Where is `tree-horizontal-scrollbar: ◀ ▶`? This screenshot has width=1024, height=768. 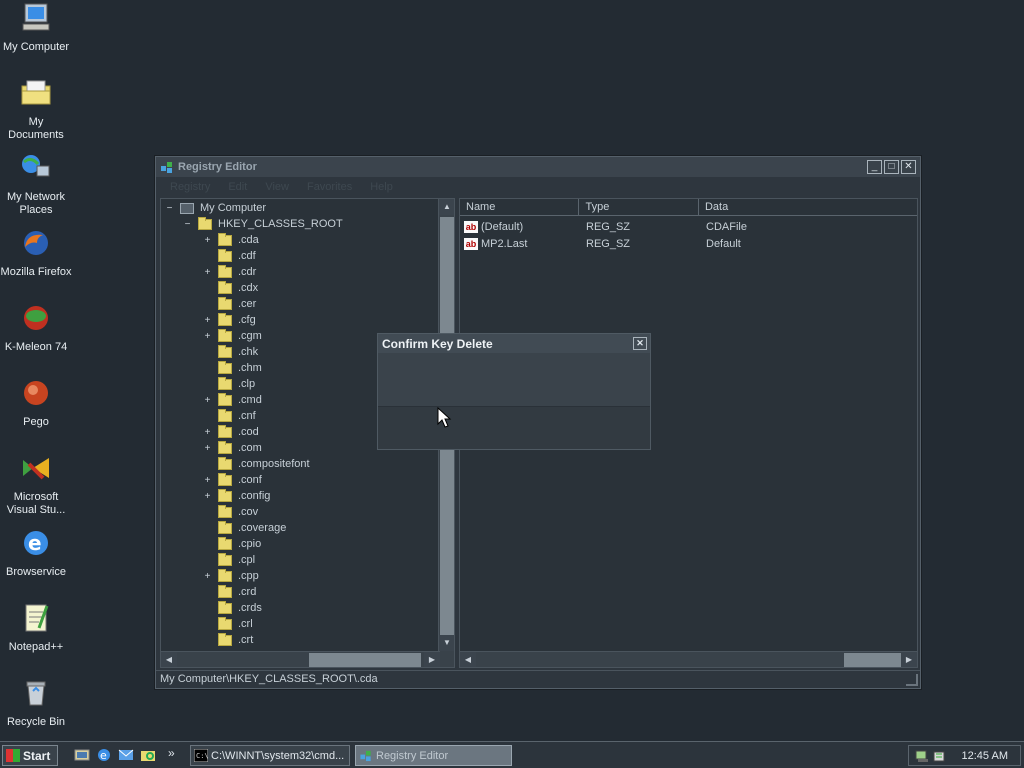
tree-horizontal-scrollbar: ◀ ▶ is located at coordinates (300, 659).